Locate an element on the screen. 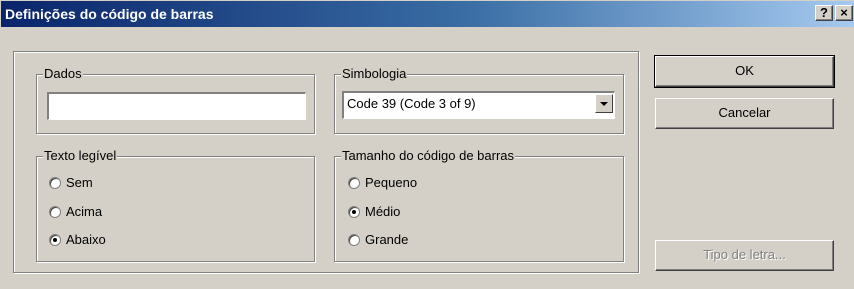 This screenshot has height=289, width=854. radio-grande-label: Grande is located at coordinates (387, 239).